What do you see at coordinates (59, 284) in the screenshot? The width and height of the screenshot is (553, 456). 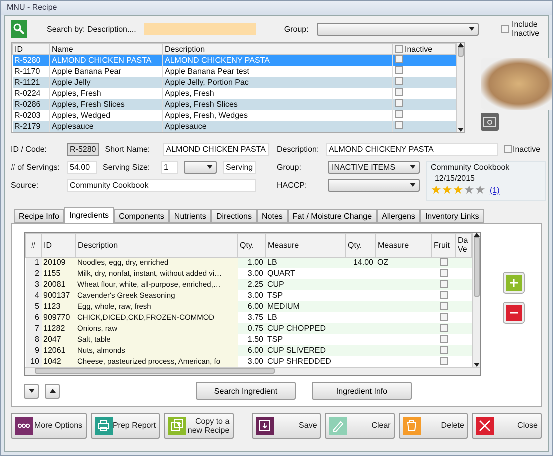 I see `table-cell: 20081` at bounding box center [59, 284].